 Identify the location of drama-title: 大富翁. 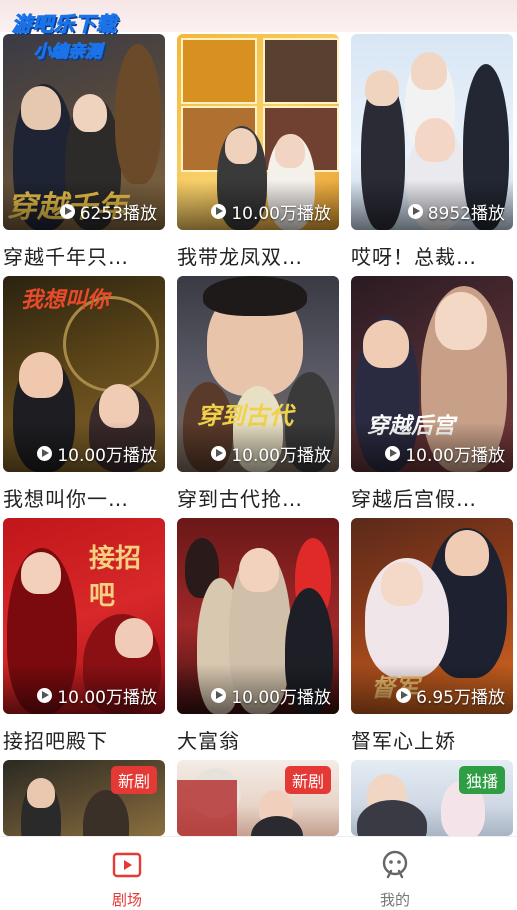
(208, 741).